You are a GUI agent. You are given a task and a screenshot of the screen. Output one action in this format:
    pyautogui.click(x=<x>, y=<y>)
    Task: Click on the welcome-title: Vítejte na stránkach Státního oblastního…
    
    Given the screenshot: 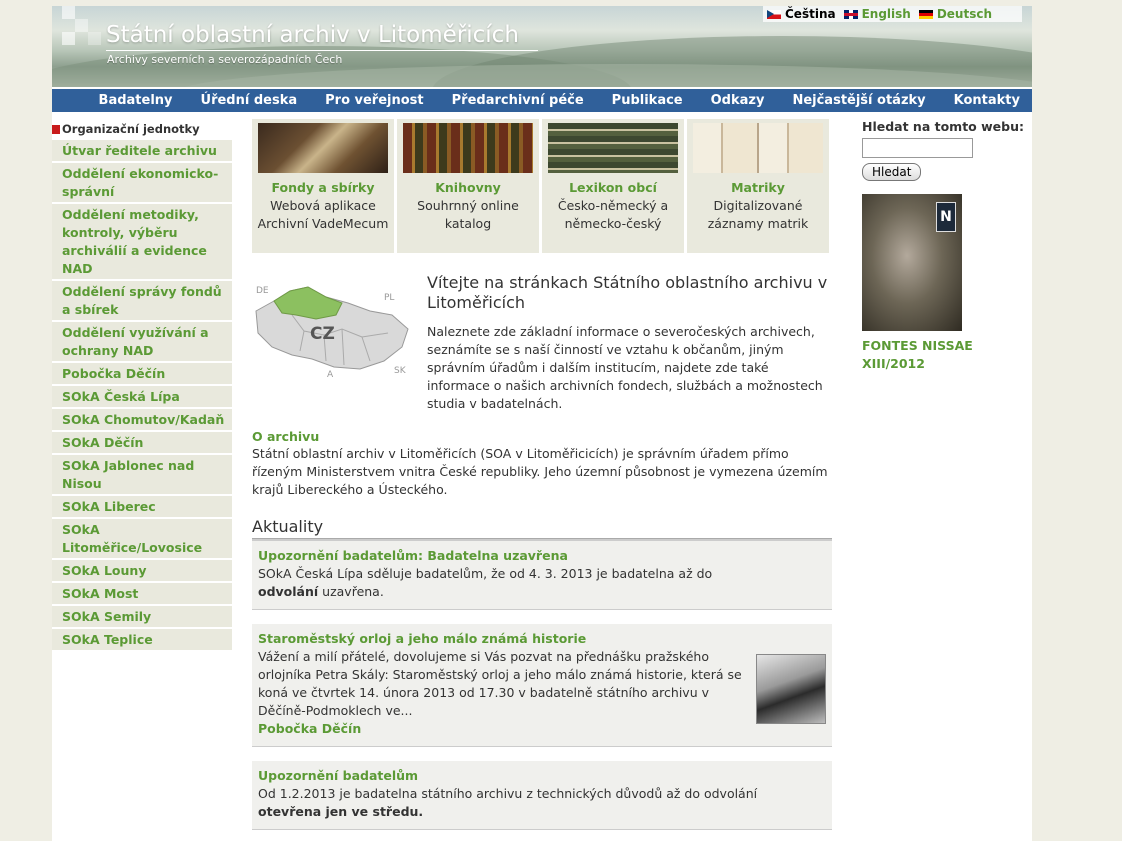 What is the action you would take?
    pyautogui.click(x=627, y=292)
    